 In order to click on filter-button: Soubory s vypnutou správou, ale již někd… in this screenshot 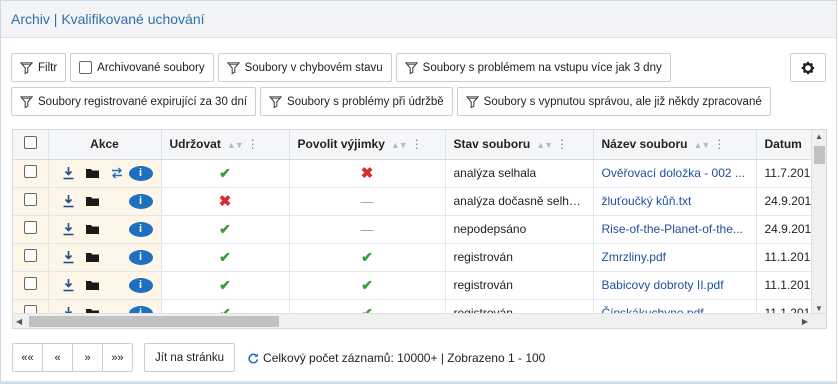, I will do `click(613, 101)`.